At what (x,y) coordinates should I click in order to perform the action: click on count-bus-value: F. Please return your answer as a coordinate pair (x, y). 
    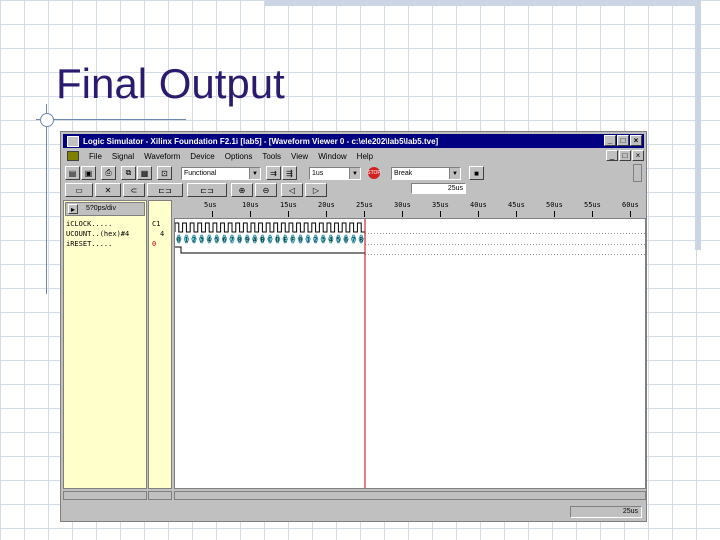
    Looking at the image, I should click on (293, 240).